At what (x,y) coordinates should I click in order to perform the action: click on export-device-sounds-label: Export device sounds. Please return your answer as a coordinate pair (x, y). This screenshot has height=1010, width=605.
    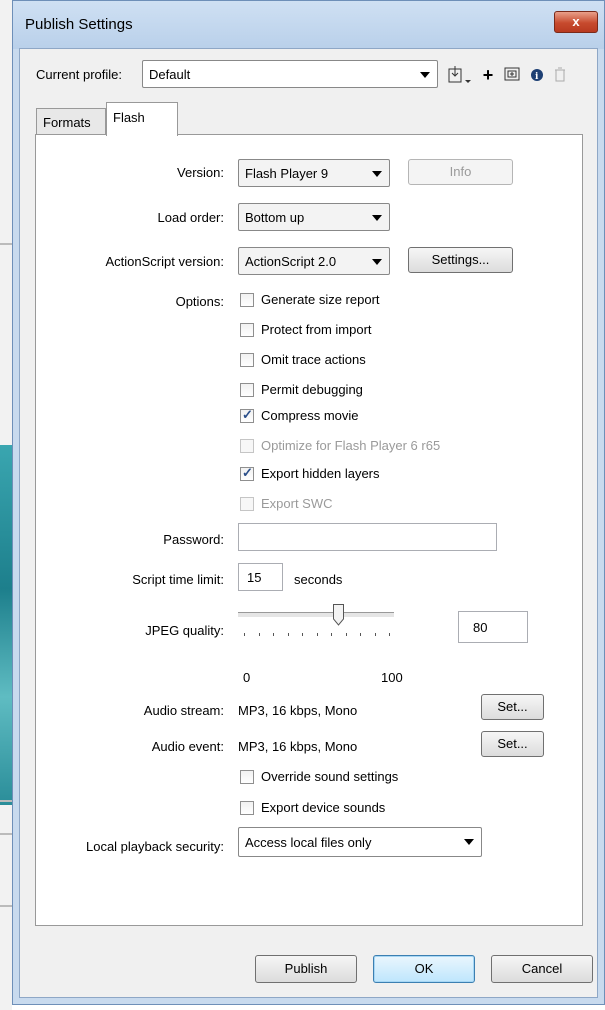
    Looking at the image, I should click on (323, 807).